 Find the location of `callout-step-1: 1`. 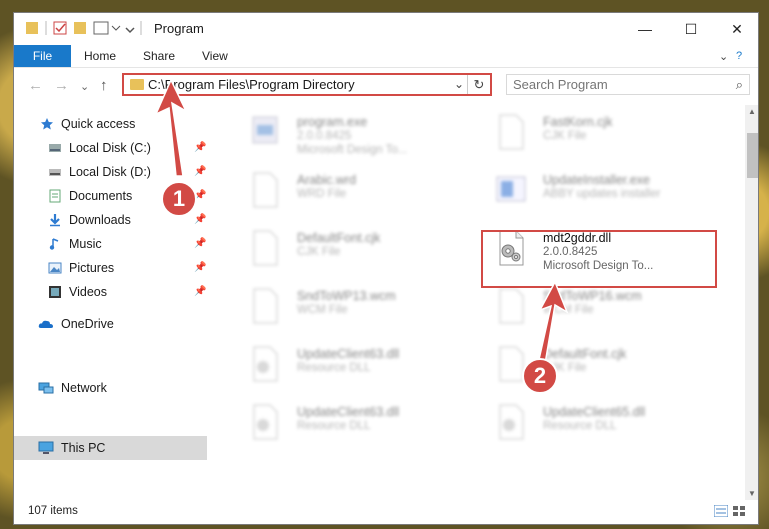

callout-step-1: 1 is located at coordinates (179, 199).